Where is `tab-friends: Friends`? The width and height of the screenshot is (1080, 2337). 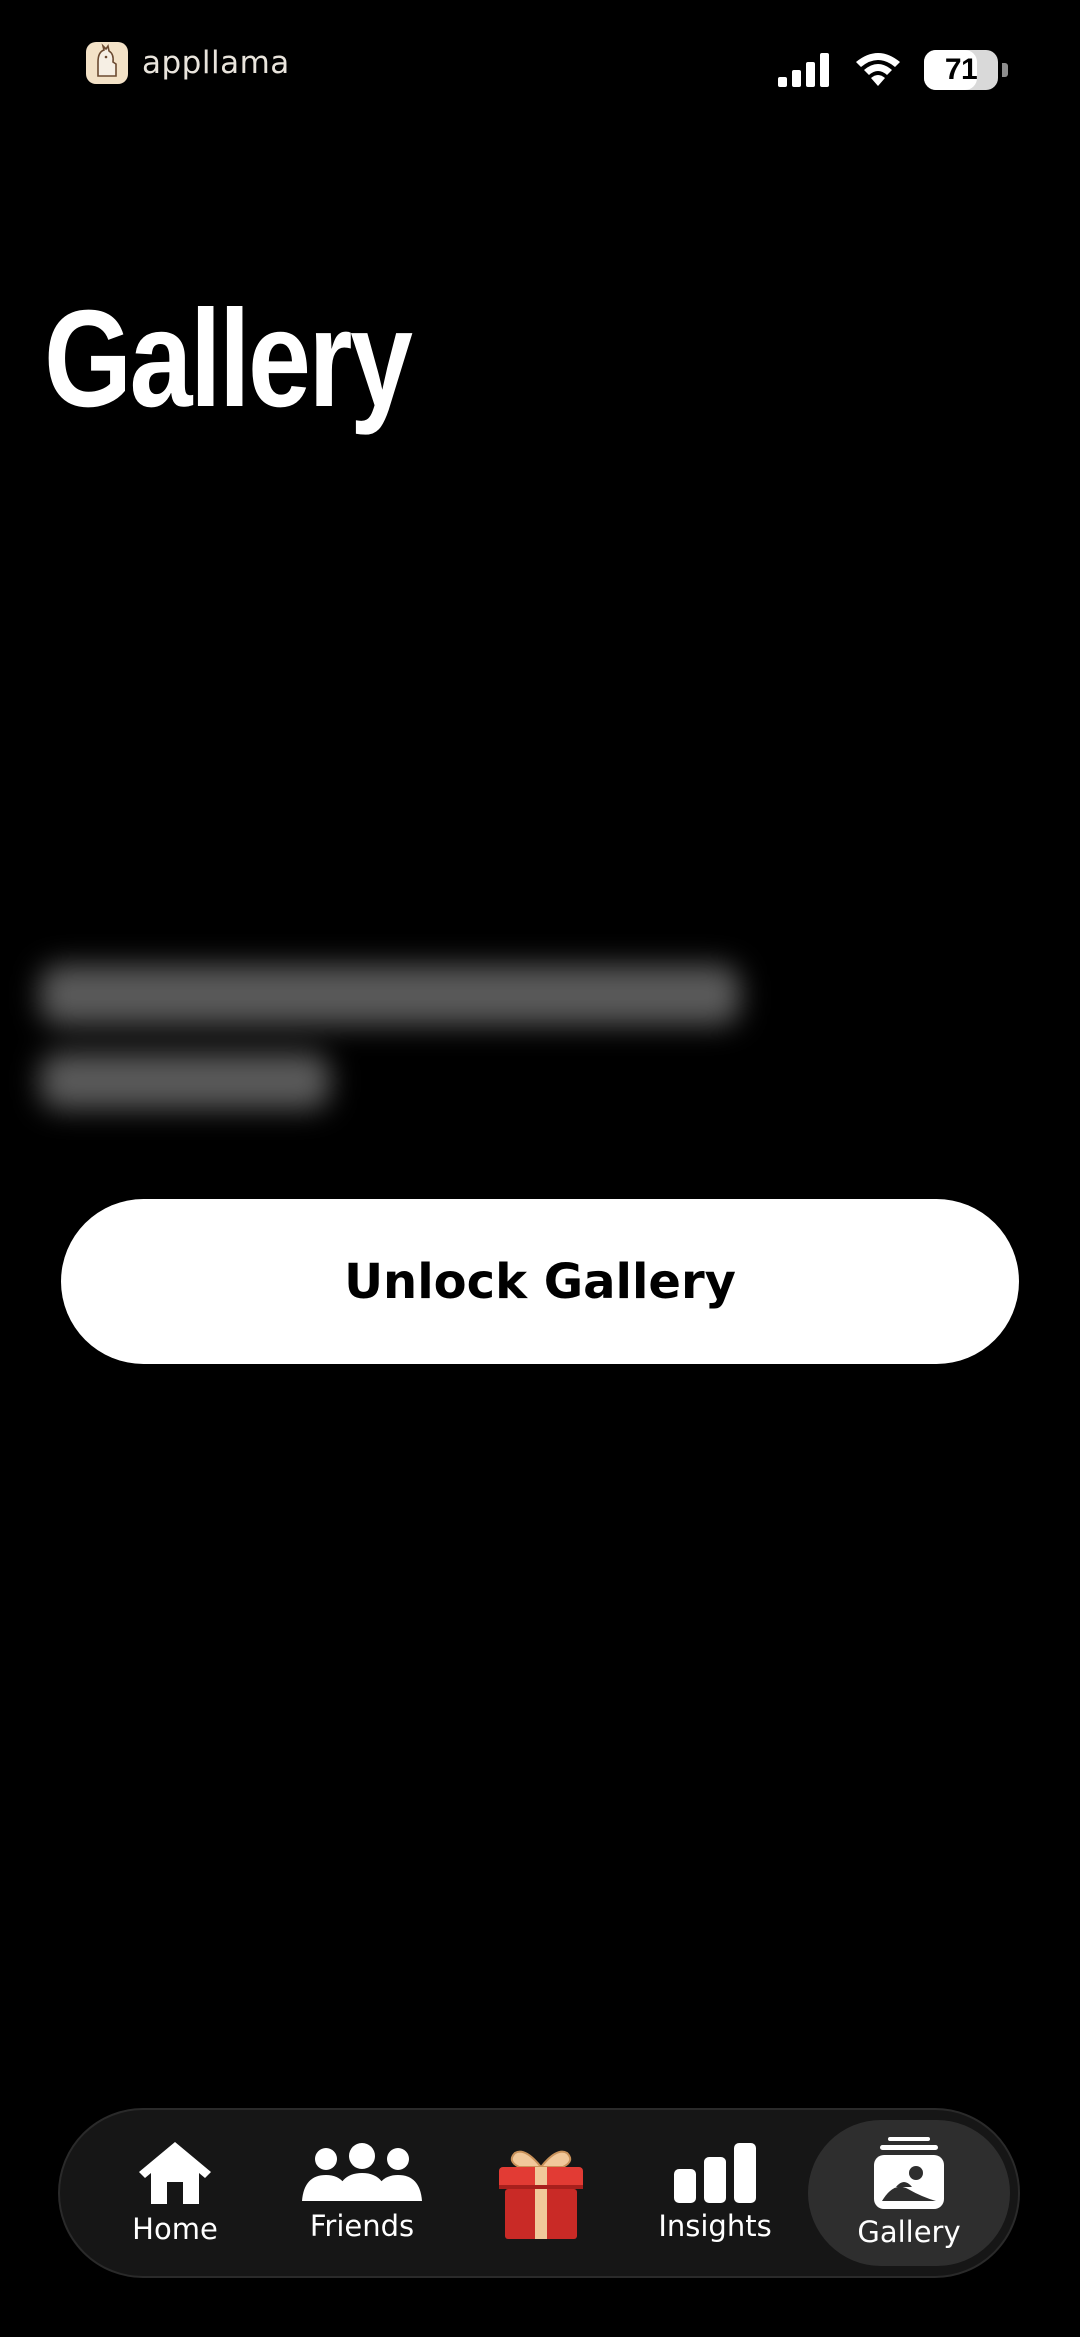 tab-friends: Friends is located at coordinates (362, 2193).